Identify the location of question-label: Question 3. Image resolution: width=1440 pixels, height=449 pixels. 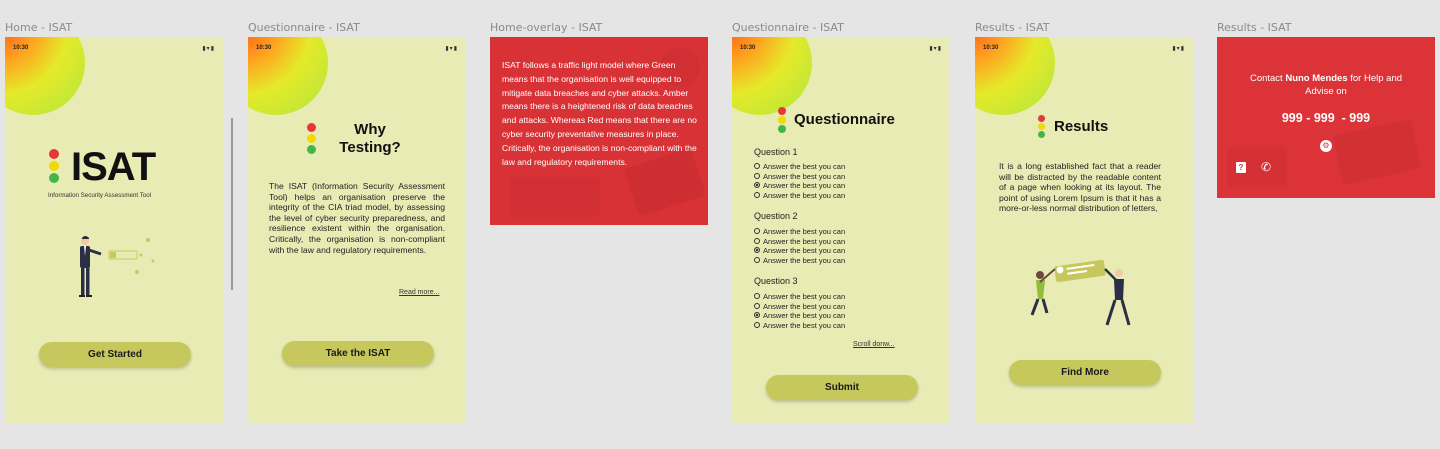
(776, 281).